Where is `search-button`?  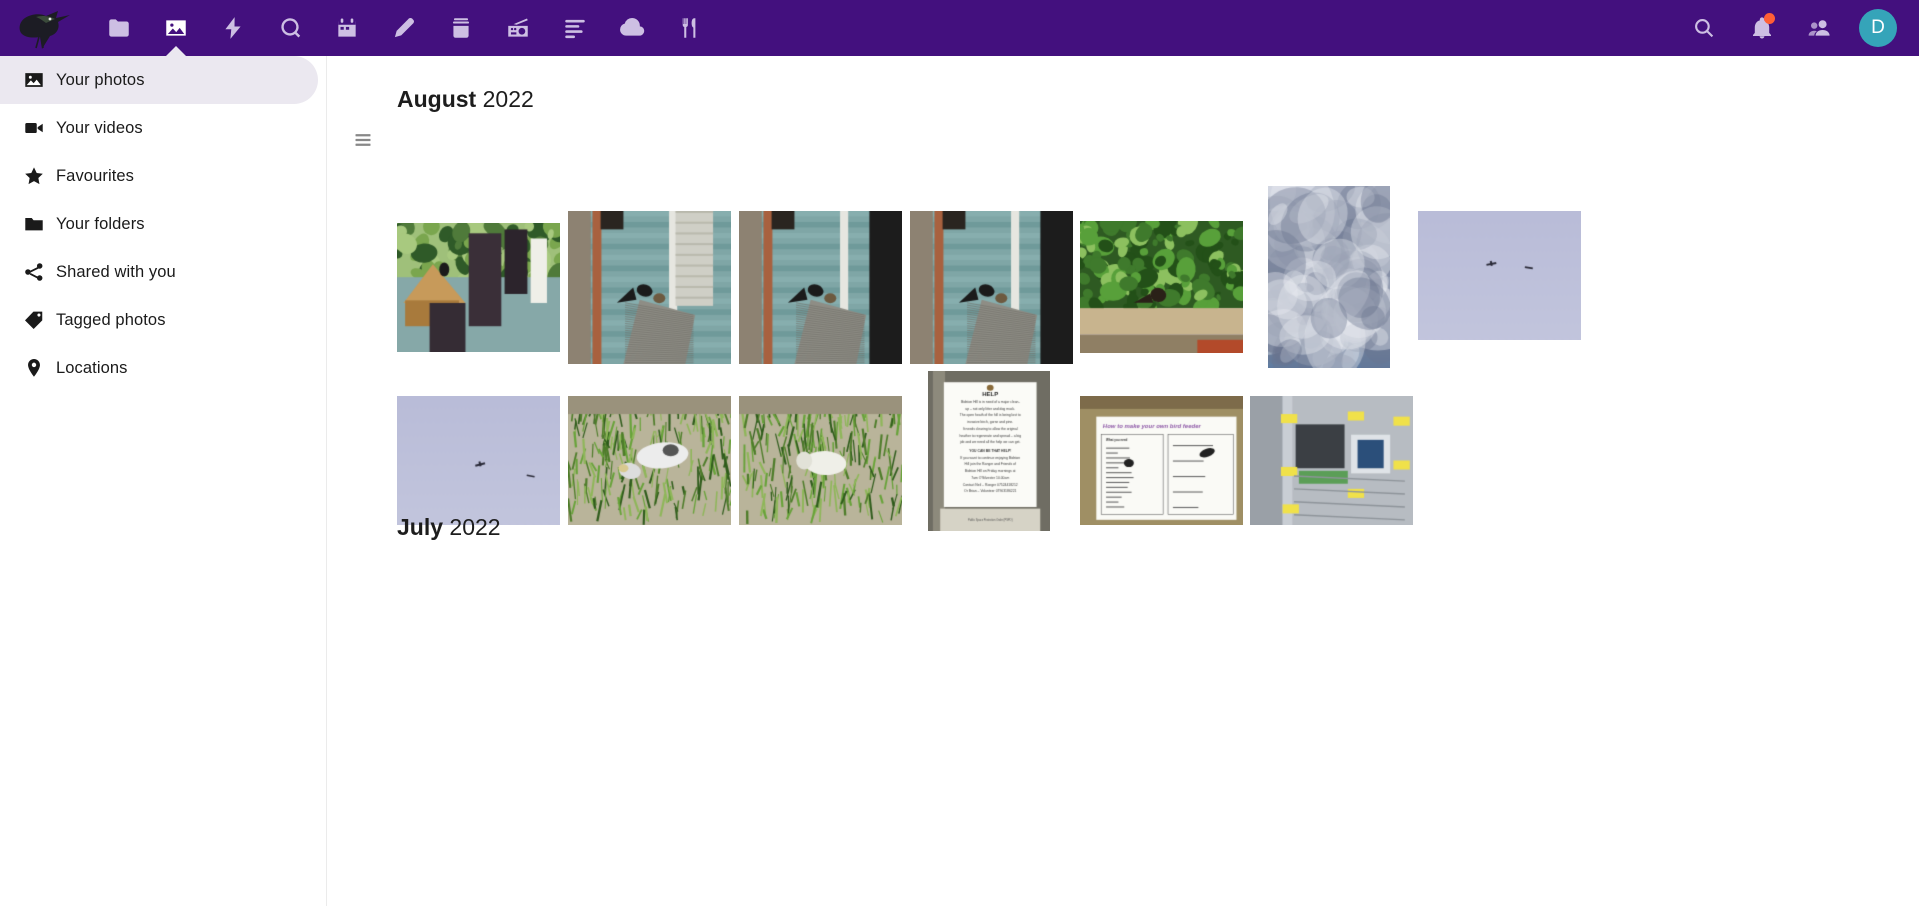
search-button is located at coordinates (1704, 28).